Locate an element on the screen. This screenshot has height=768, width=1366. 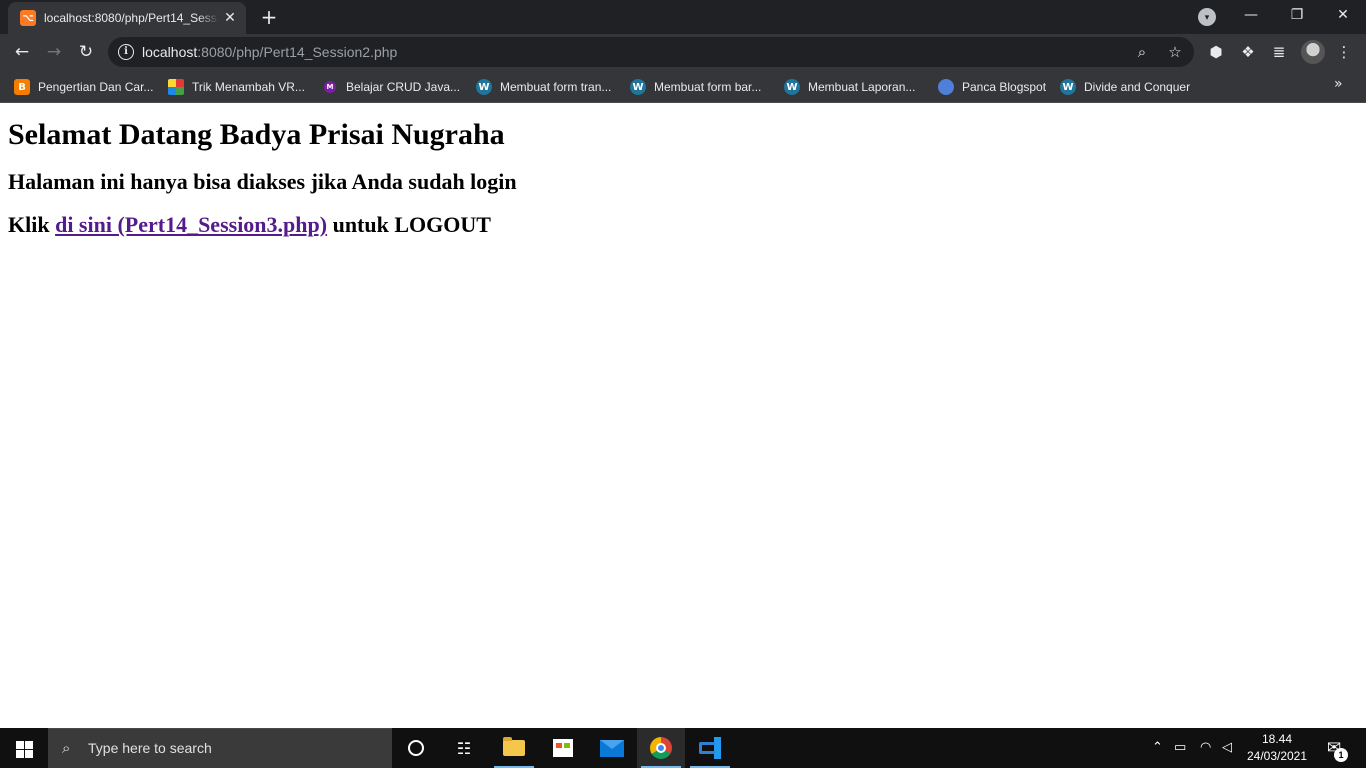
bookmark-item: W Divide and Conquer is located at coordinates (1125, 87).